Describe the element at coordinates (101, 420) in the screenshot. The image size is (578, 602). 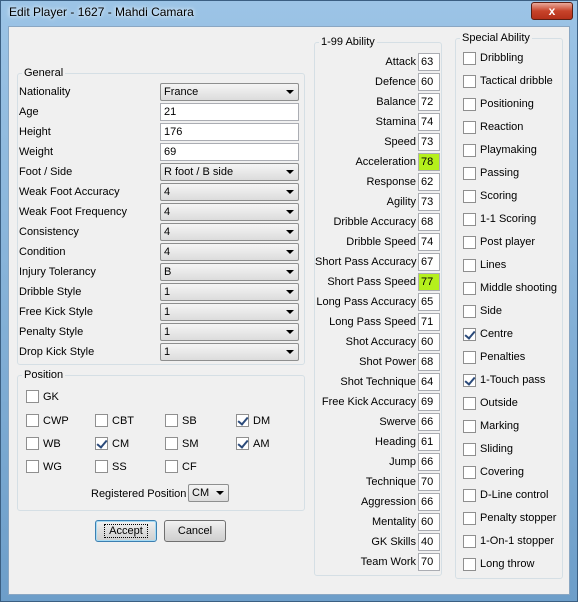
I see `position-cbt-checkbox` at that location.